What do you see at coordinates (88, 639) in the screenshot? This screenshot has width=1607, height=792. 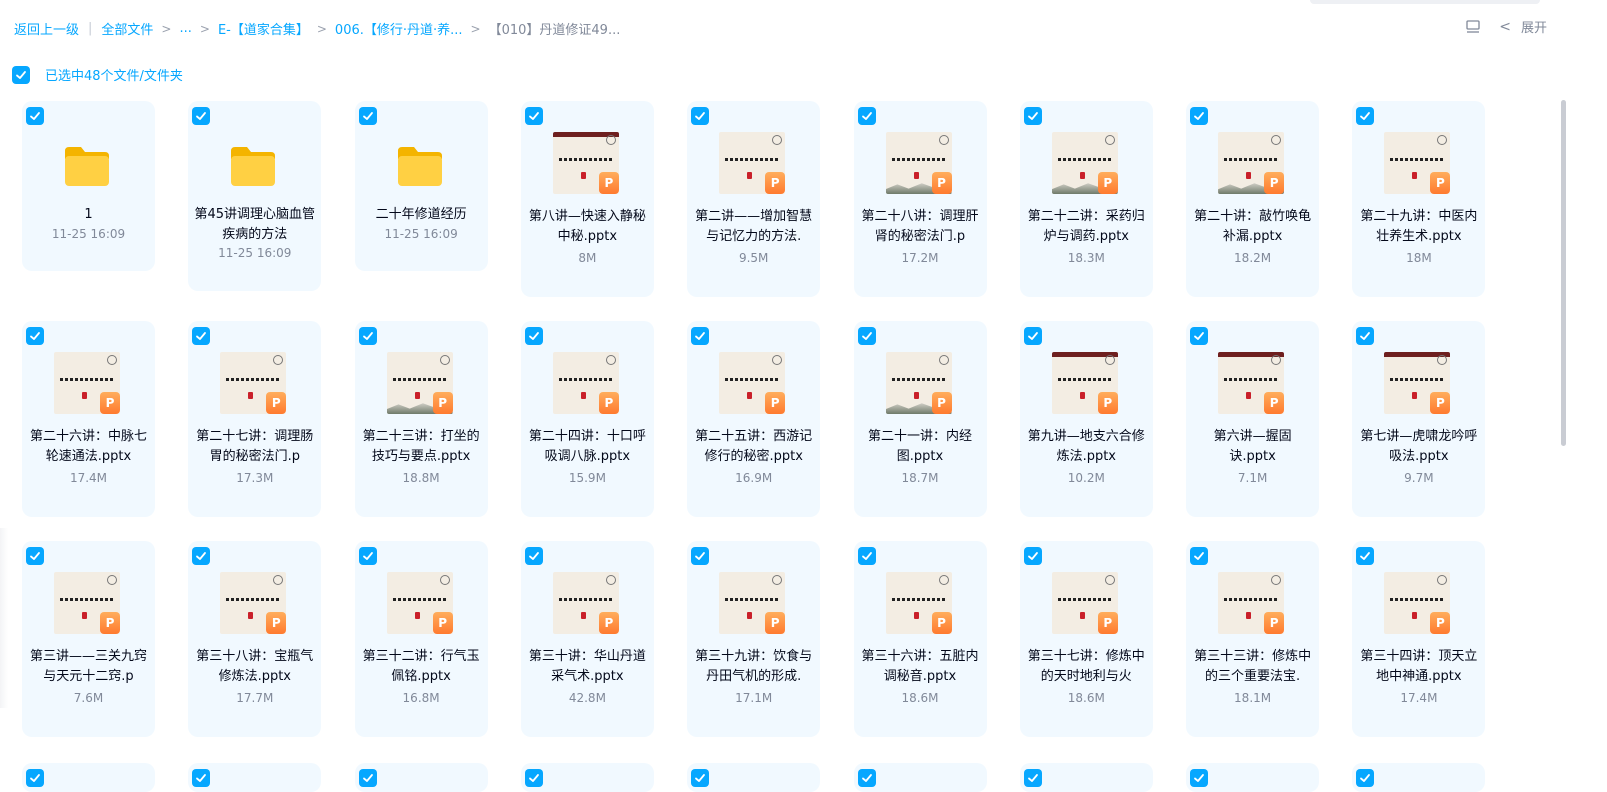 I see `file-card: P 第三讲——三关九窍与天元十二窍.p 7.6M` at bounding box center [88, 639].